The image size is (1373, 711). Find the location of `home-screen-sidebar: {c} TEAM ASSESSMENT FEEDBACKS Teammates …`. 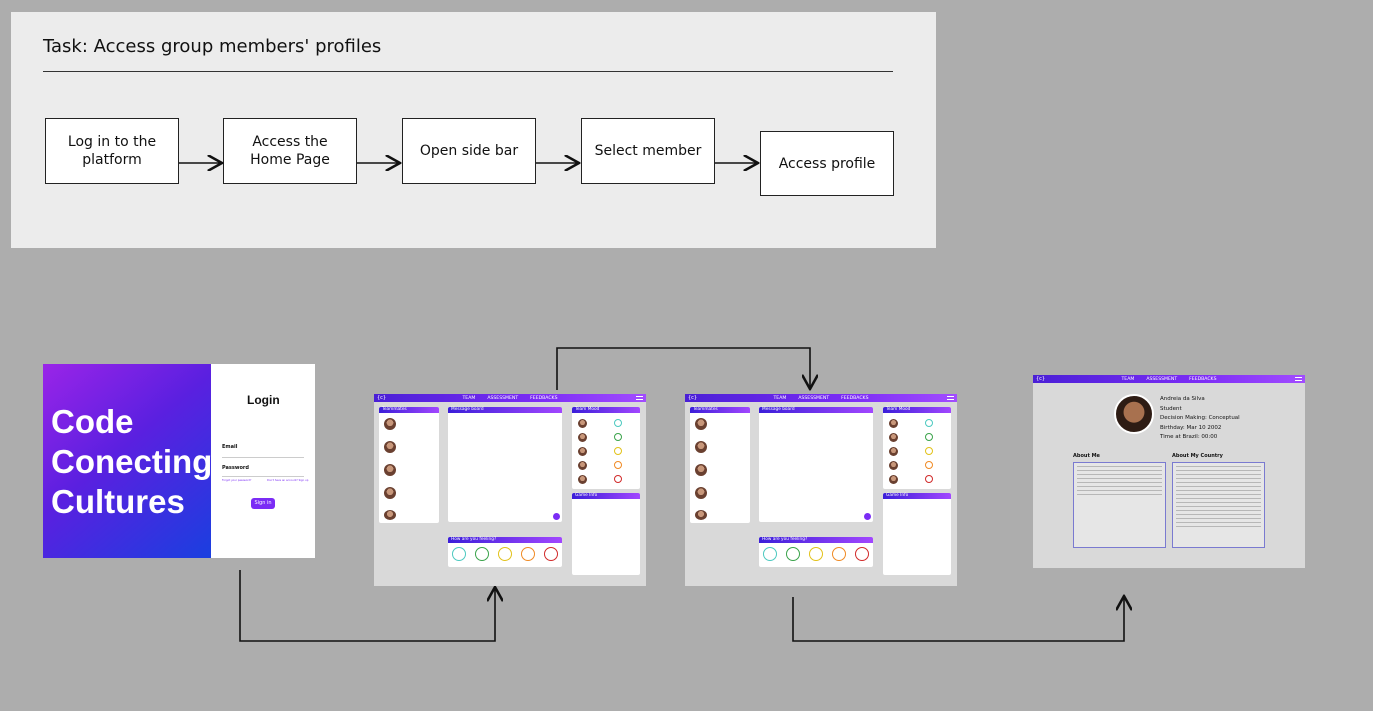

home-screen-sidebar: {c} TEAM ASSESSMENT FEEDBACKS Teammates … is located at coordinates (821, 490).